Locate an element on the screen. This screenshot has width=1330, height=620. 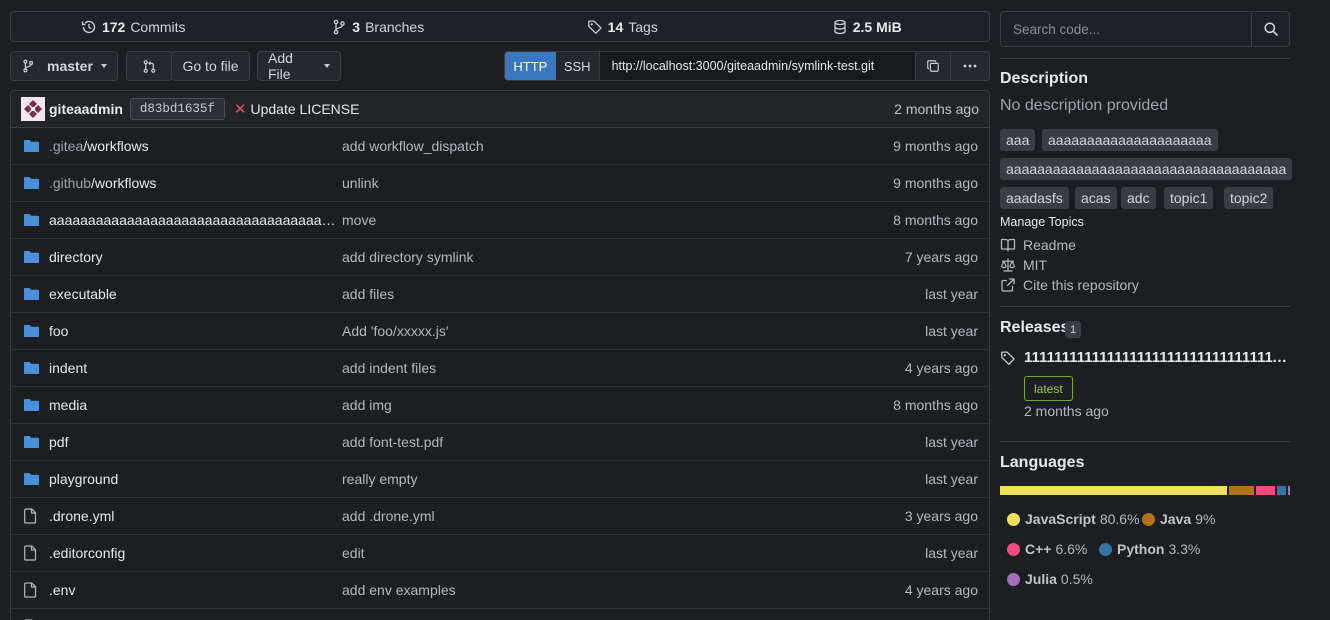
file-name: media is located at coordinates (195, 405).